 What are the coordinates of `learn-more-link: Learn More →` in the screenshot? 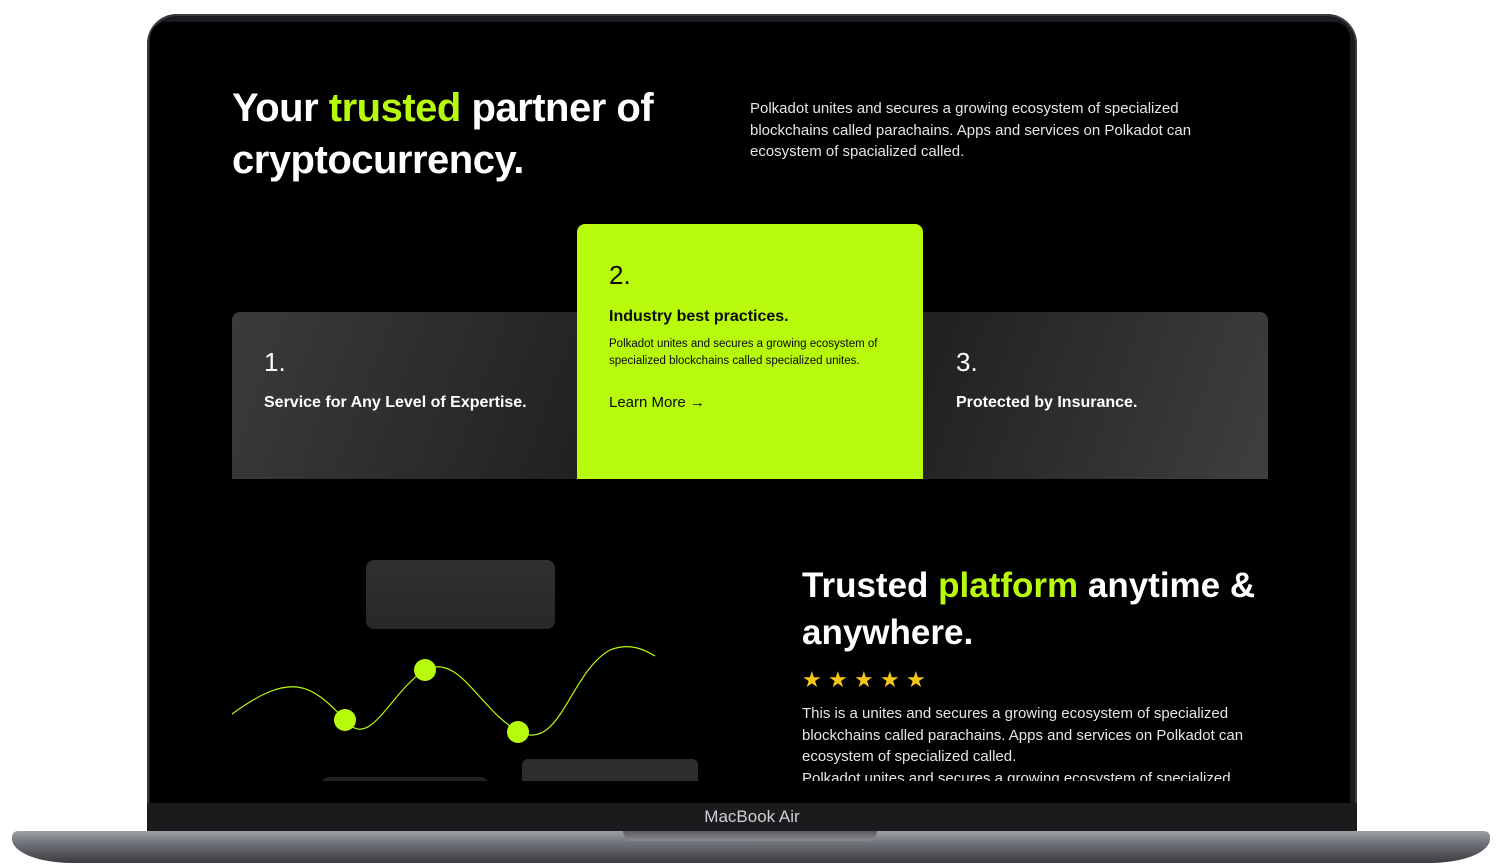 It's located at (657, 402).